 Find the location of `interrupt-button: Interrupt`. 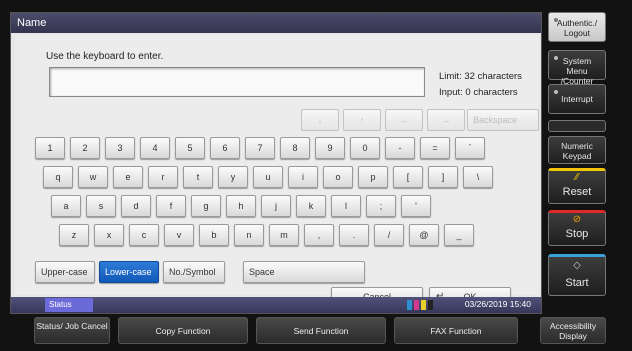

interrupt-button: Interrupt is located at coordinates (577, 99).